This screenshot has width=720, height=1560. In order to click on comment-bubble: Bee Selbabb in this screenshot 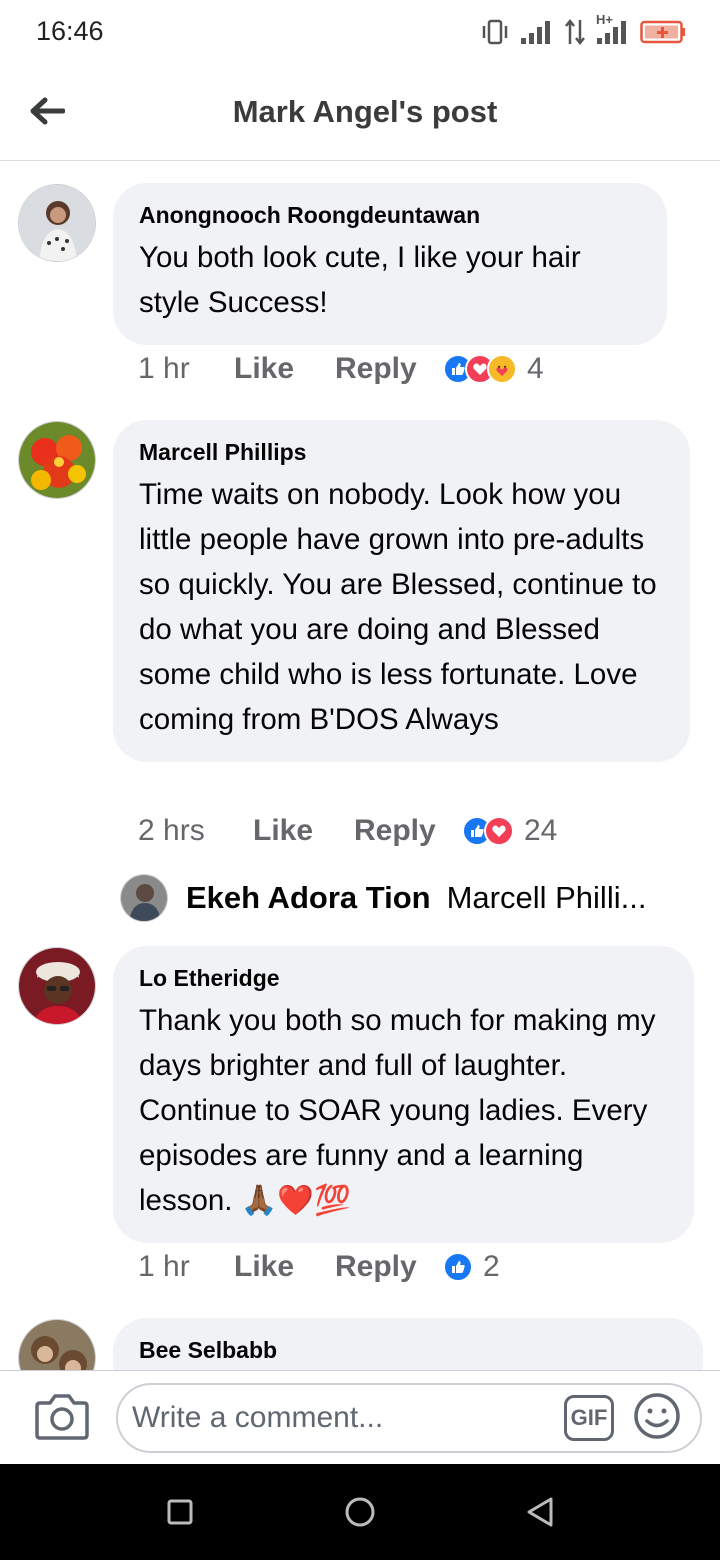, I will do `click(408, 1344)`.